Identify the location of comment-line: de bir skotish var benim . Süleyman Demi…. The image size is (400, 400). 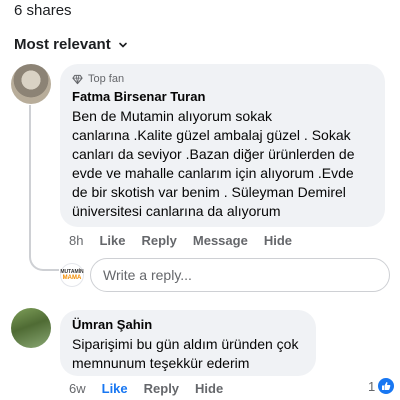
(209, 192).